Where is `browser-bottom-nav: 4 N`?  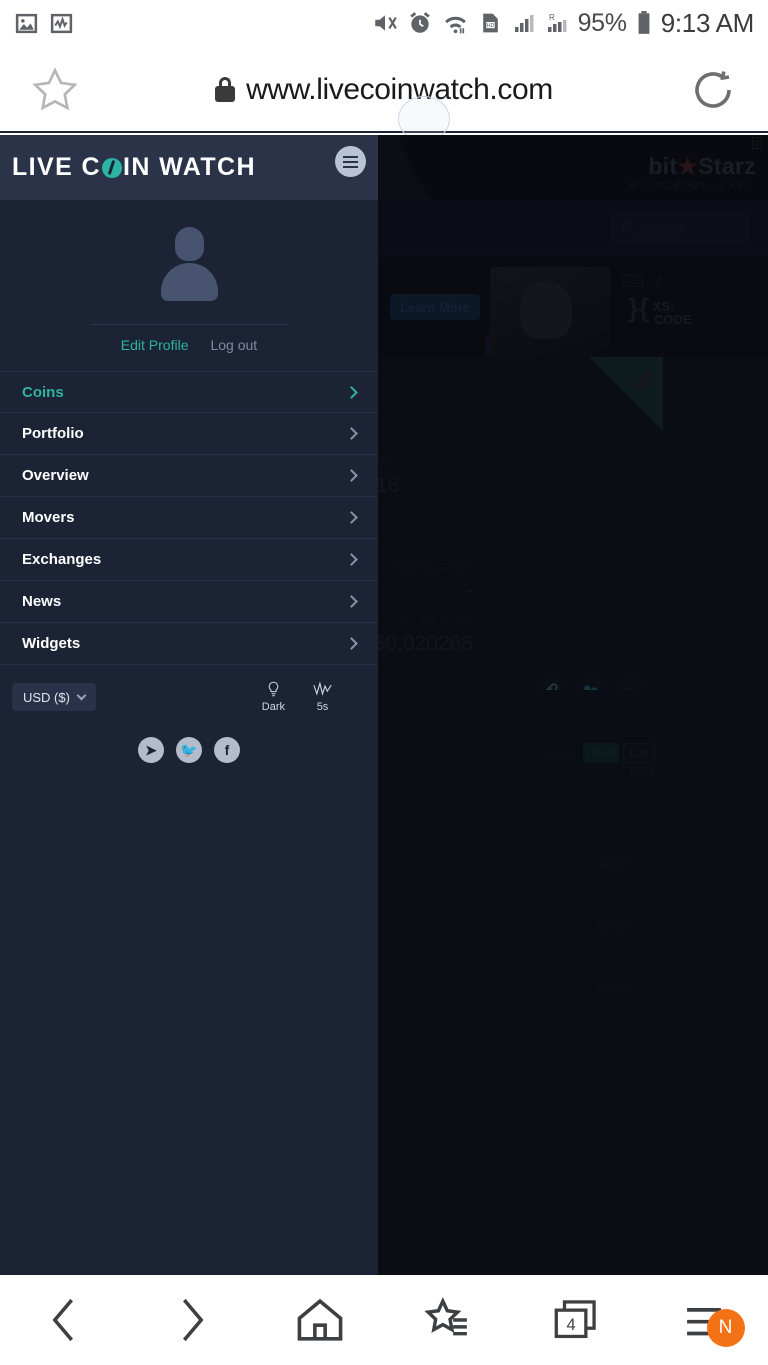 browser-bottom-nav: 4 N is located at coordinates (384, 1320).